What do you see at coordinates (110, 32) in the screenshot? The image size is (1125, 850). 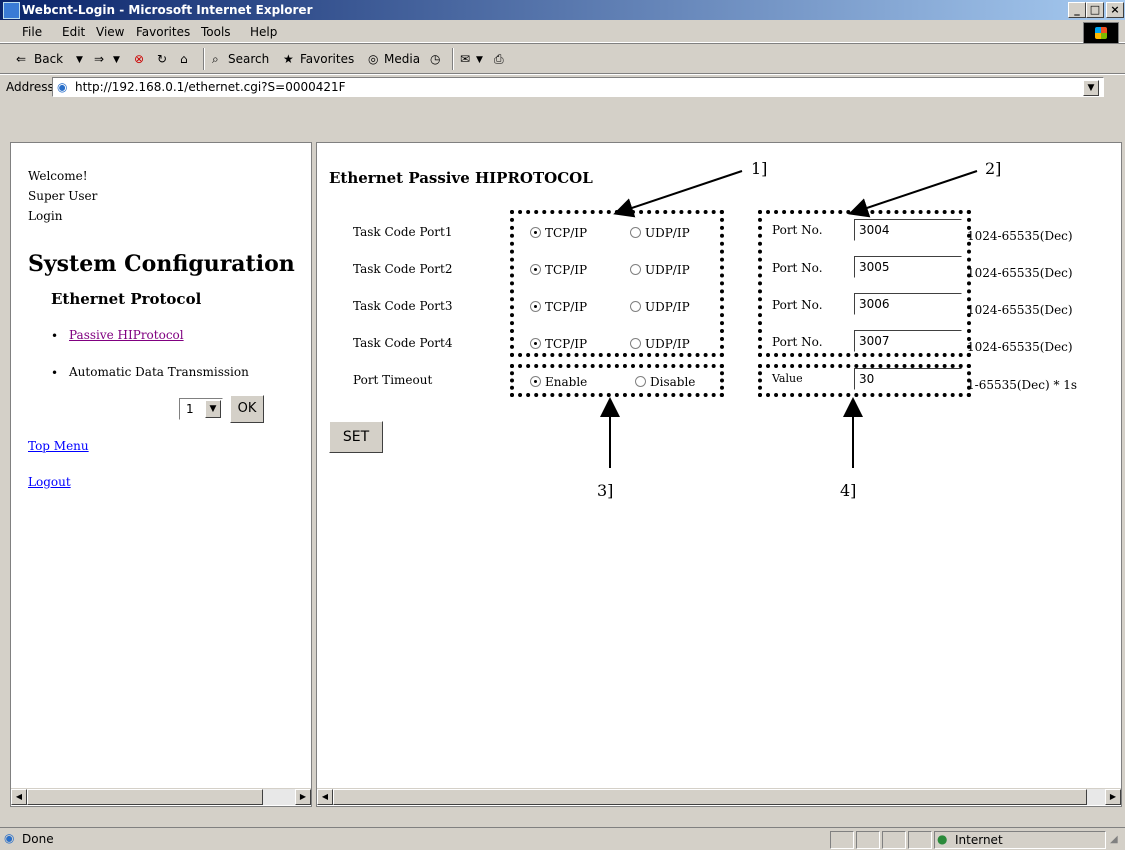 I see `menu-view: View` at bounding box center [110, 32].